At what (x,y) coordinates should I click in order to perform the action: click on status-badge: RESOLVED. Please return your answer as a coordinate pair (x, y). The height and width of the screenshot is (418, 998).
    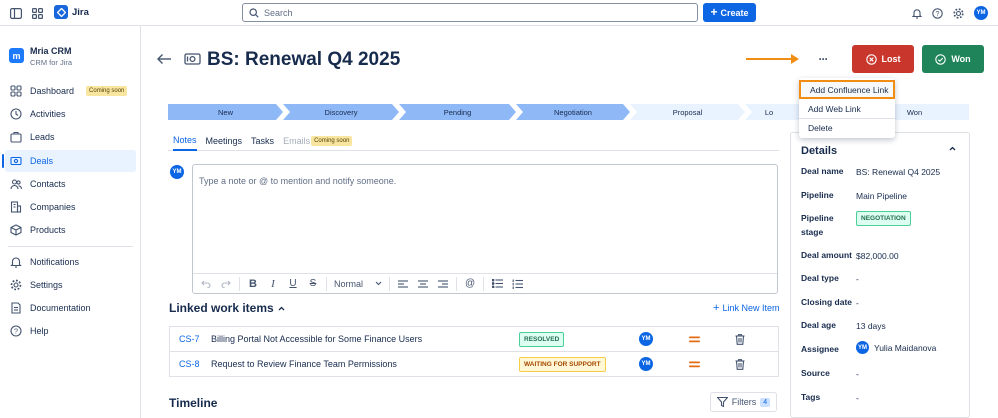
    Looking at the image, I should click on (542, 339).